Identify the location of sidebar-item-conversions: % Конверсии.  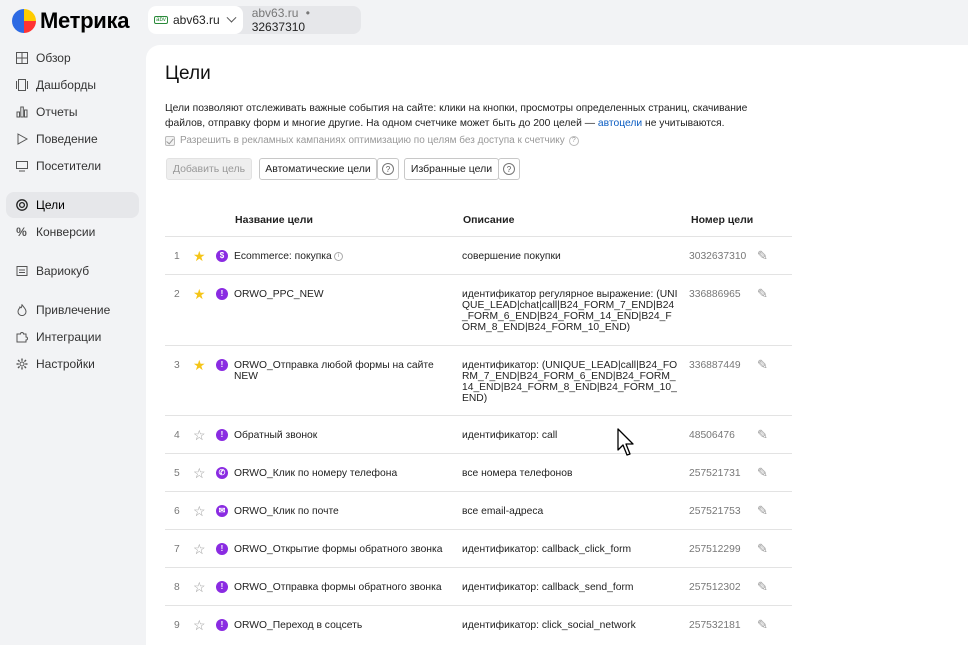
(72, 232).